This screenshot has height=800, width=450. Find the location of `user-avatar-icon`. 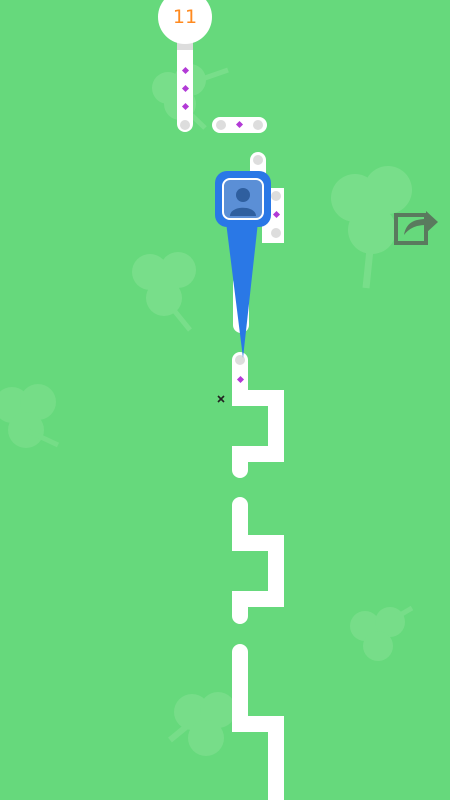

user-avatar-icon is located at coordinates (243, 199).